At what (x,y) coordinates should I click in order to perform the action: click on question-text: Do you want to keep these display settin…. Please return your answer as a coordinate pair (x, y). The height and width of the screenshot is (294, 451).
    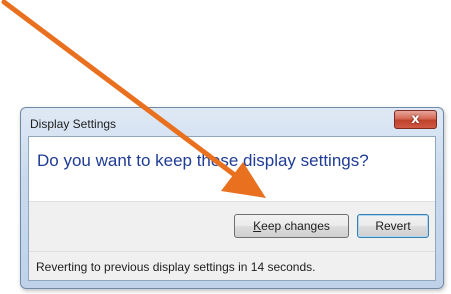
    Looking at the image, I should click on (203, 160).